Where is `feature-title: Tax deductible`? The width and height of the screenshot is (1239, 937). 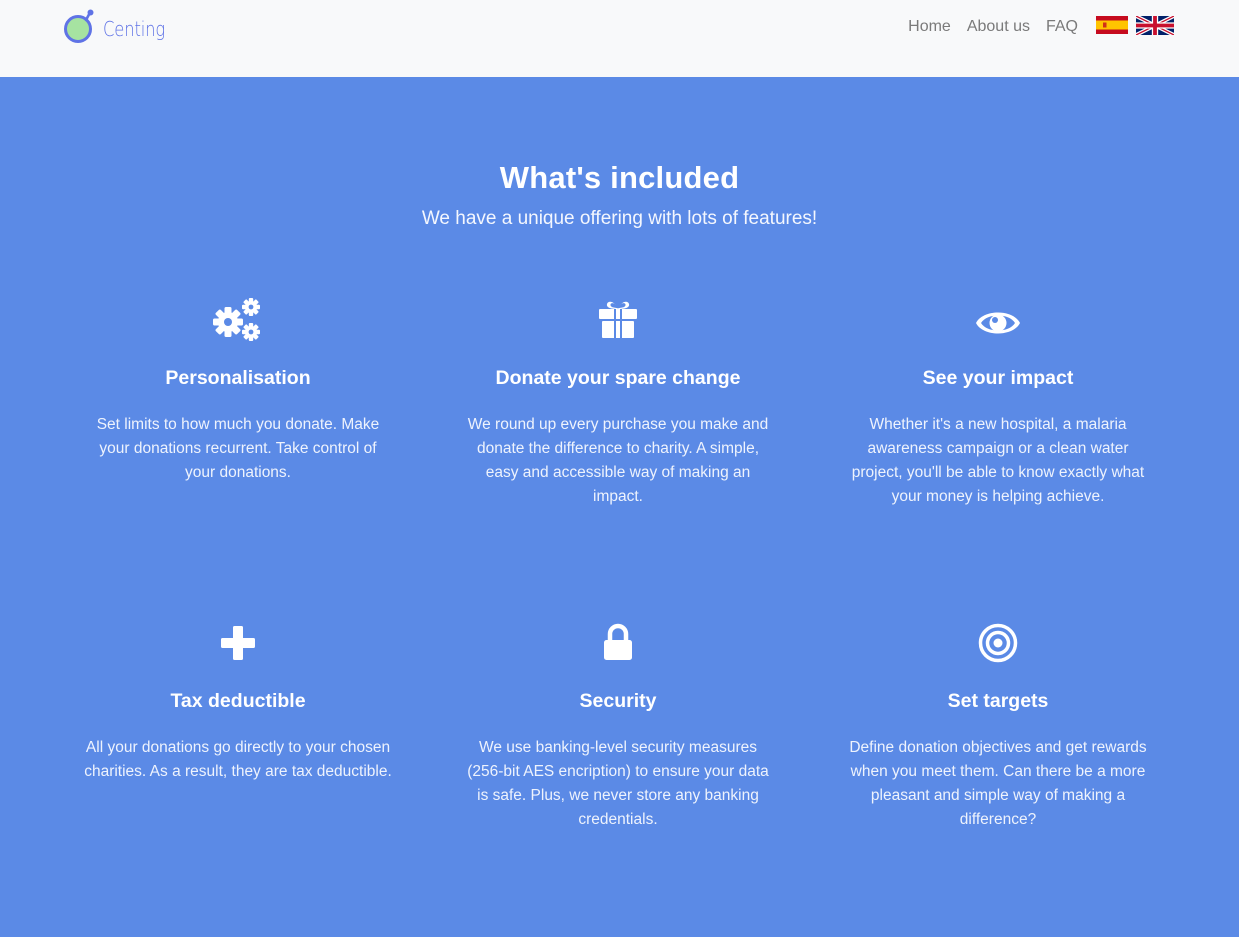 feature-title: Tax deductible is located at coordinates (238, 701).